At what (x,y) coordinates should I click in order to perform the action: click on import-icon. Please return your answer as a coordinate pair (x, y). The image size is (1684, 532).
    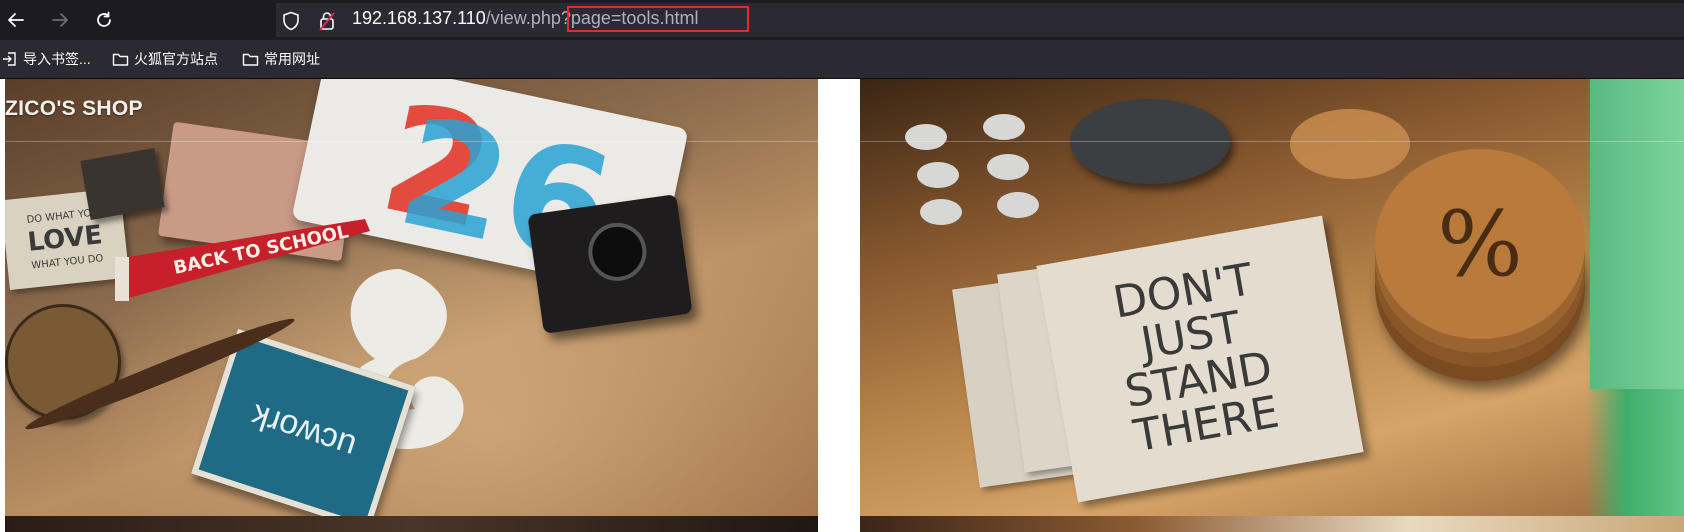
    Looking at the image, I should click on (9, 59).